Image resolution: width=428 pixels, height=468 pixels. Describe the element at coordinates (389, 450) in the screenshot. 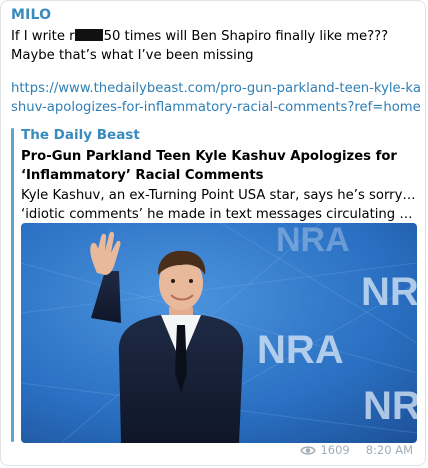

I see `message-time: 8:20 AM` at that location.